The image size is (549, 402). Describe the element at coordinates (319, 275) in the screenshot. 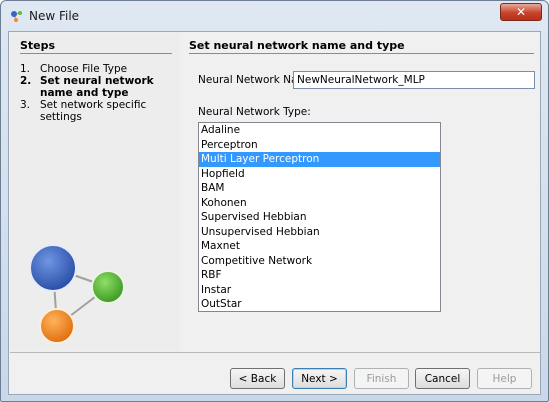

I see `list-item: RBF` at that location.